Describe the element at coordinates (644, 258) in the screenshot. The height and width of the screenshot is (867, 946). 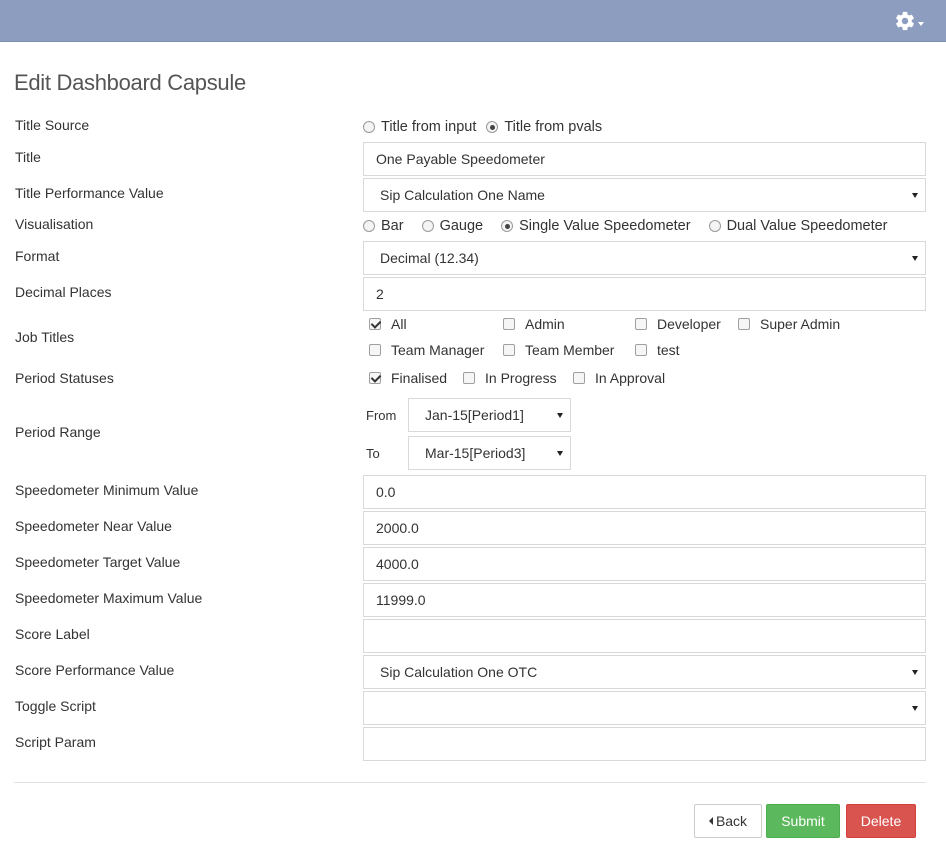
I see `format-select: Decimal (12.34)` at that location.